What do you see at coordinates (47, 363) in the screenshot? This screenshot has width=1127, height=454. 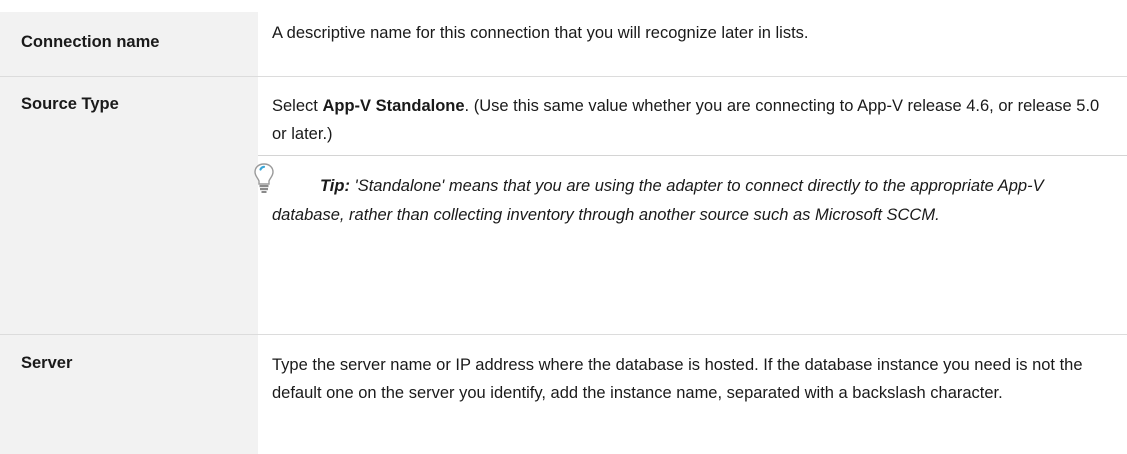 I see `row-label: Server` at bounding box center [47, 363].